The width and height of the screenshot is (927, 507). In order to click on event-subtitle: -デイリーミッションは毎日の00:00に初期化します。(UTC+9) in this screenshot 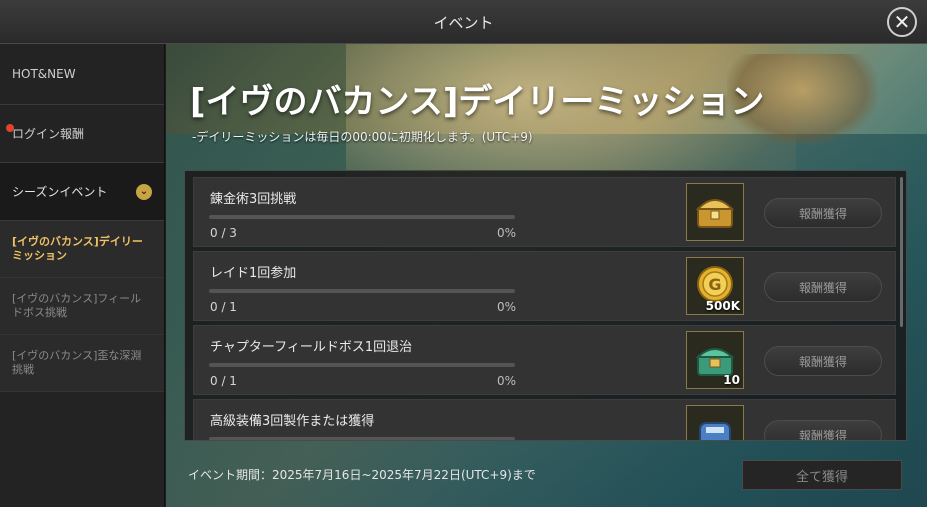, I will do `click(362, 137)`.